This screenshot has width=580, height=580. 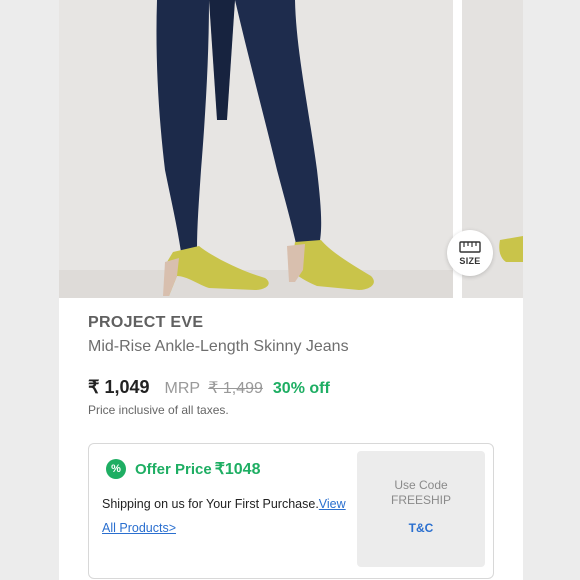 I want to click on coupon-code-box: Use Code FREESHIP T&C, so click(x=421, y=509).